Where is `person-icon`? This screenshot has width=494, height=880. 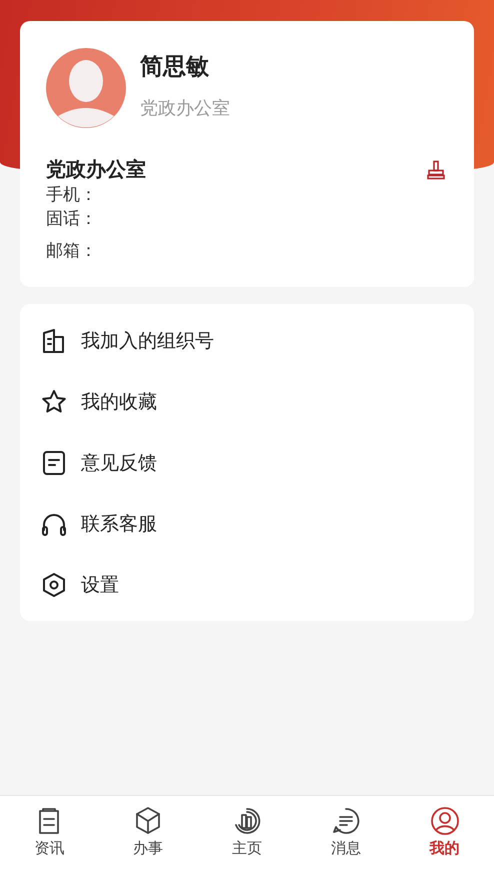
person-icon is located at coordinates (445, 821).